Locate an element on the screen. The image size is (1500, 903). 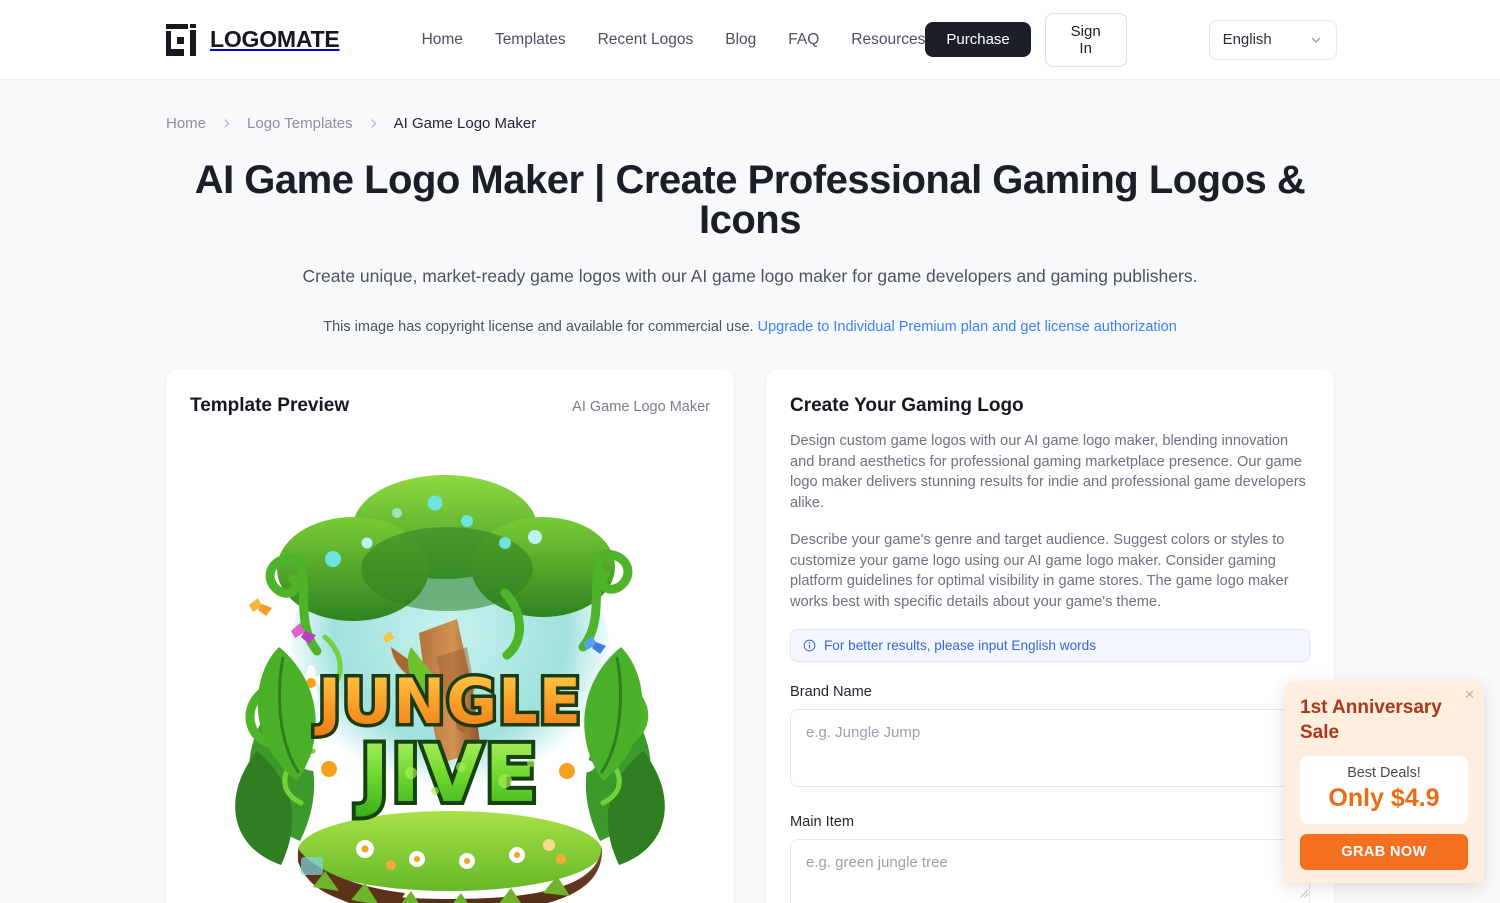
logo-word-top: JUNGLE is located at coordinates (448, 701).